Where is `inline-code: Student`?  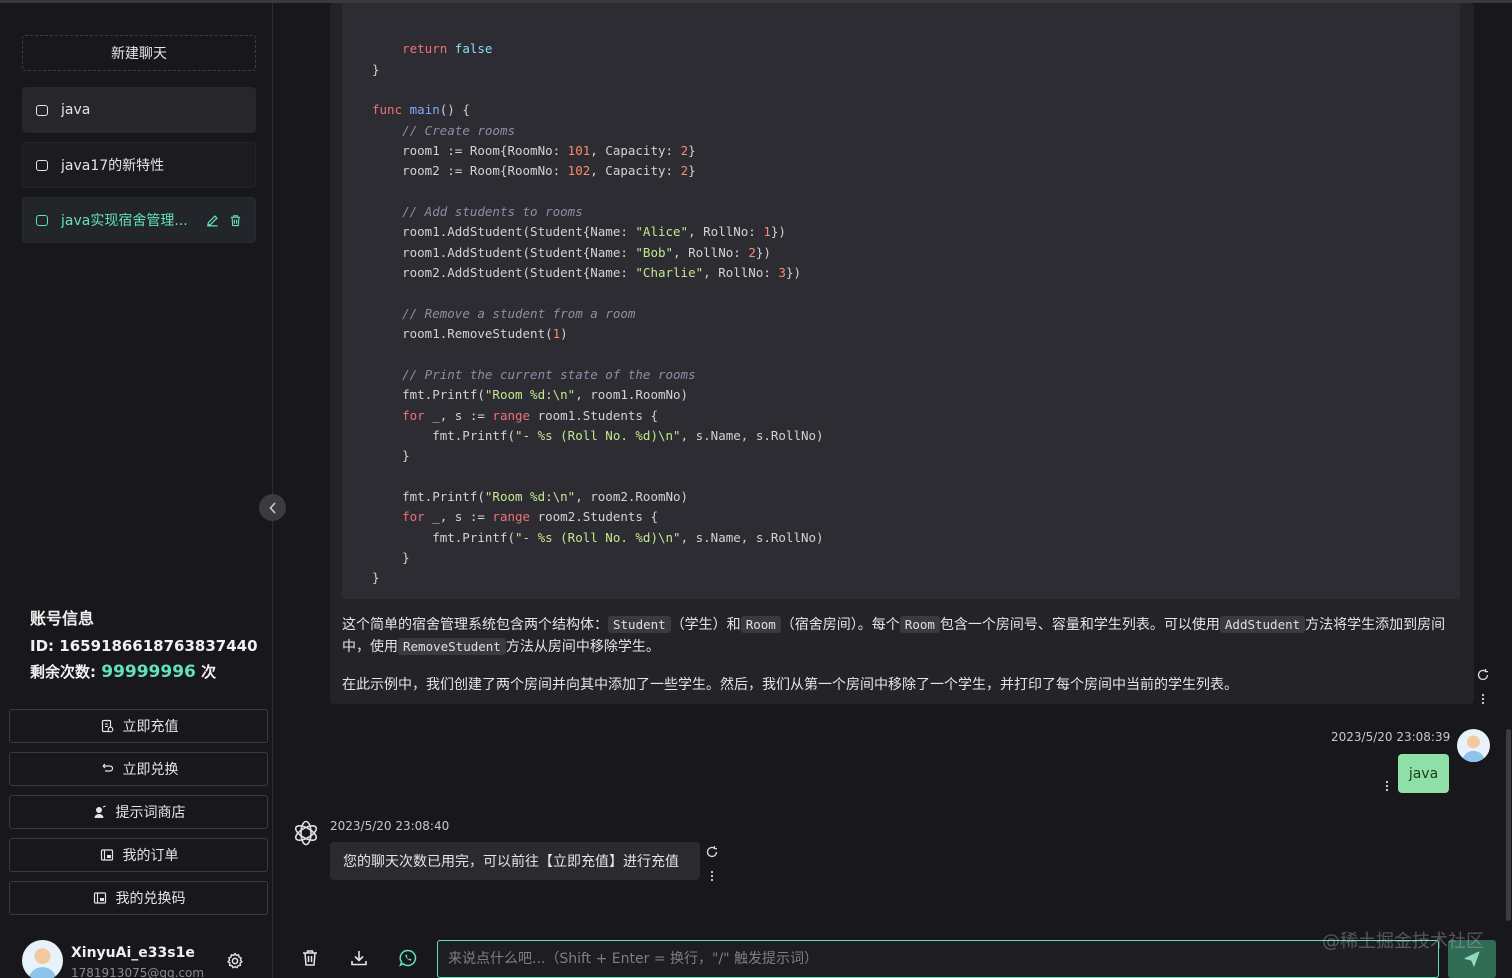 inline-code: Student is located at coordinates (639, 624).